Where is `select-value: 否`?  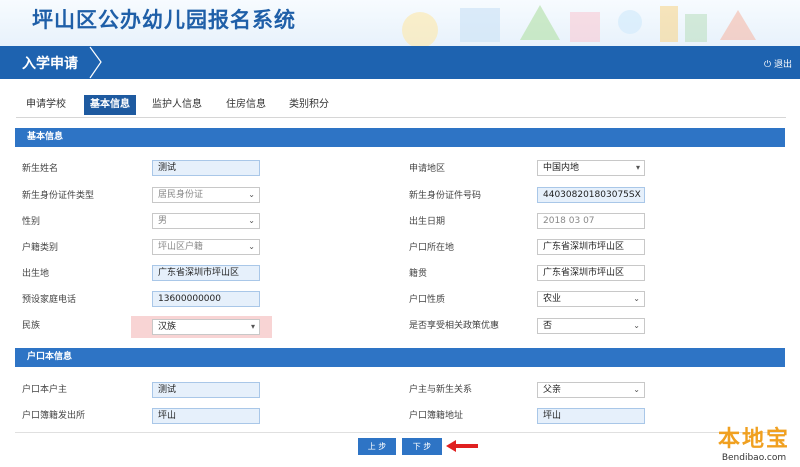
select-value: 否 is located at coordinates (548, 326).